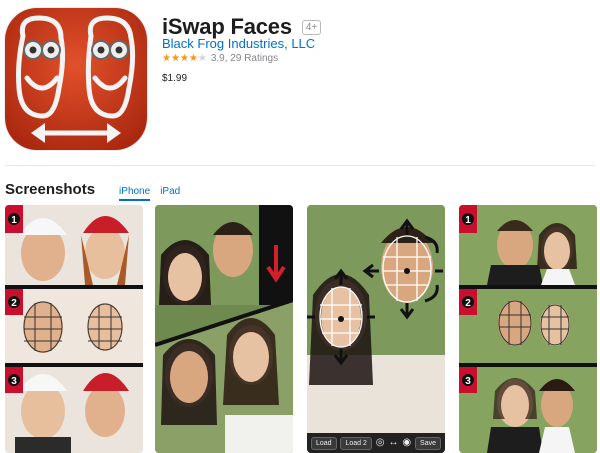 Image resolution: width=600 pixels, height=453 pixels. I want to click on screenshot-3: Load Load 2 ◎ ↔ ◉ Save, so click(376, 329).